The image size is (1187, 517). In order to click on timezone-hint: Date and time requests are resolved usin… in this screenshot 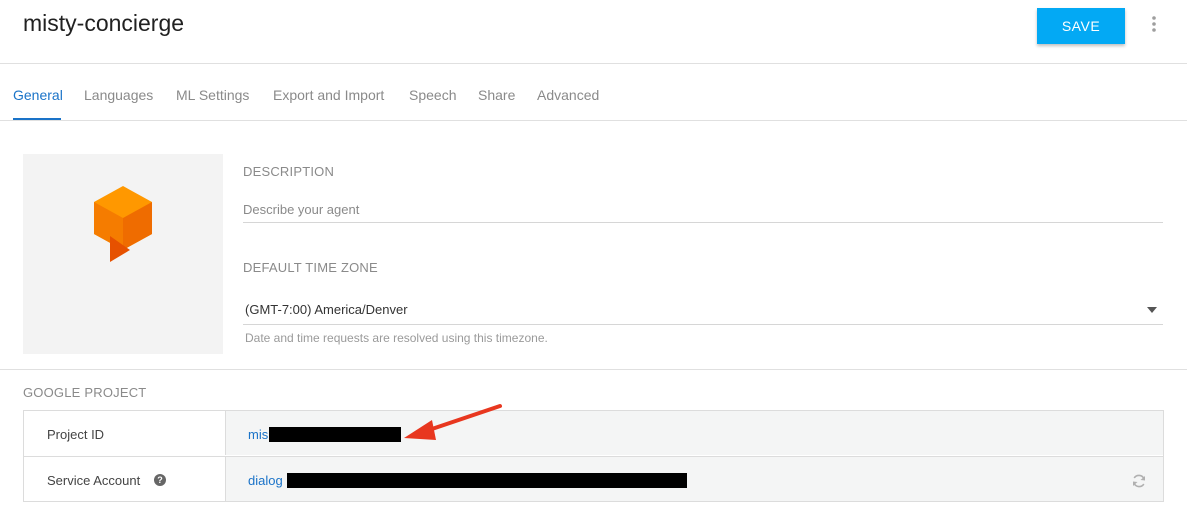, I will do `click(396, 338)`.